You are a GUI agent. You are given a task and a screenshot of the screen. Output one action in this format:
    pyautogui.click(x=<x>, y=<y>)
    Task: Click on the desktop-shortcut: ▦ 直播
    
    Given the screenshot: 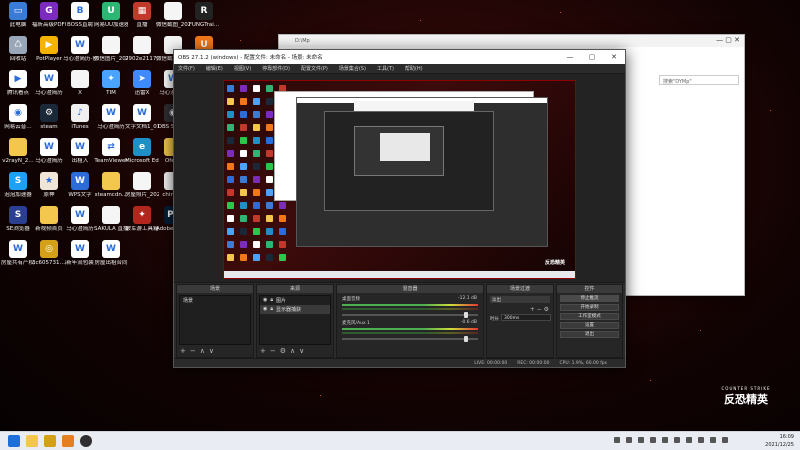 What is the action you would take?
    pyautogui.click(x=142, y=15)
    